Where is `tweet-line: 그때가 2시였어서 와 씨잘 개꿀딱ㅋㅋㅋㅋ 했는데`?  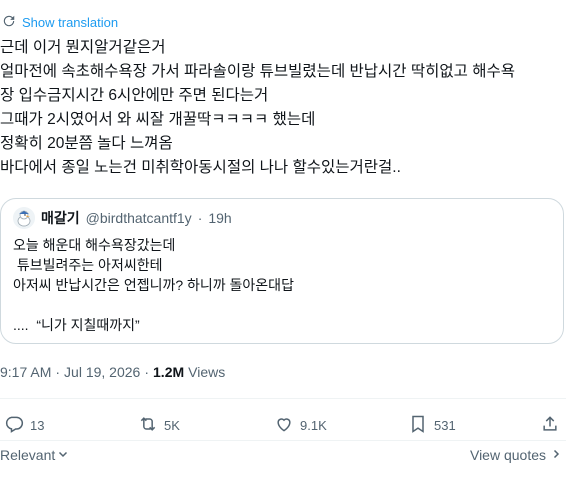 tweet-line: 그때가 2시였어서 와 씨잘 개꿀딱ㅋㅋㅋㅋ 했는데 is located at coordinates (158, 119).